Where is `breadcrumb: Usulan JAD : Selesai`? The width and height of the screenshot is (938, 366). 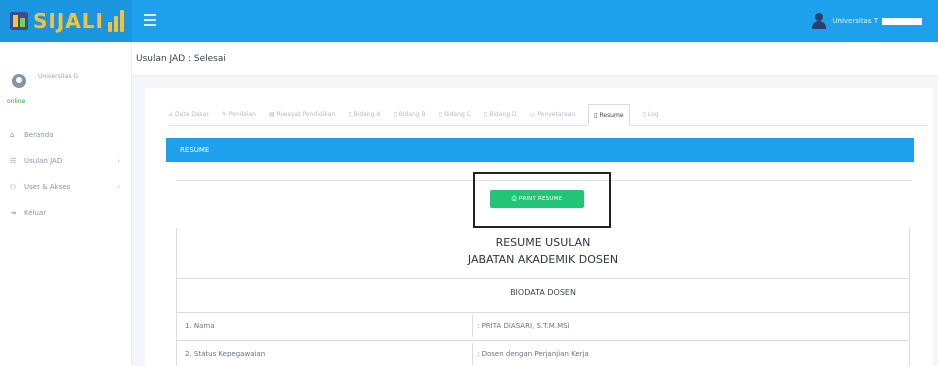
breadcrumb: Usulan JAD : Selesai is located at coordinates (181, 59).